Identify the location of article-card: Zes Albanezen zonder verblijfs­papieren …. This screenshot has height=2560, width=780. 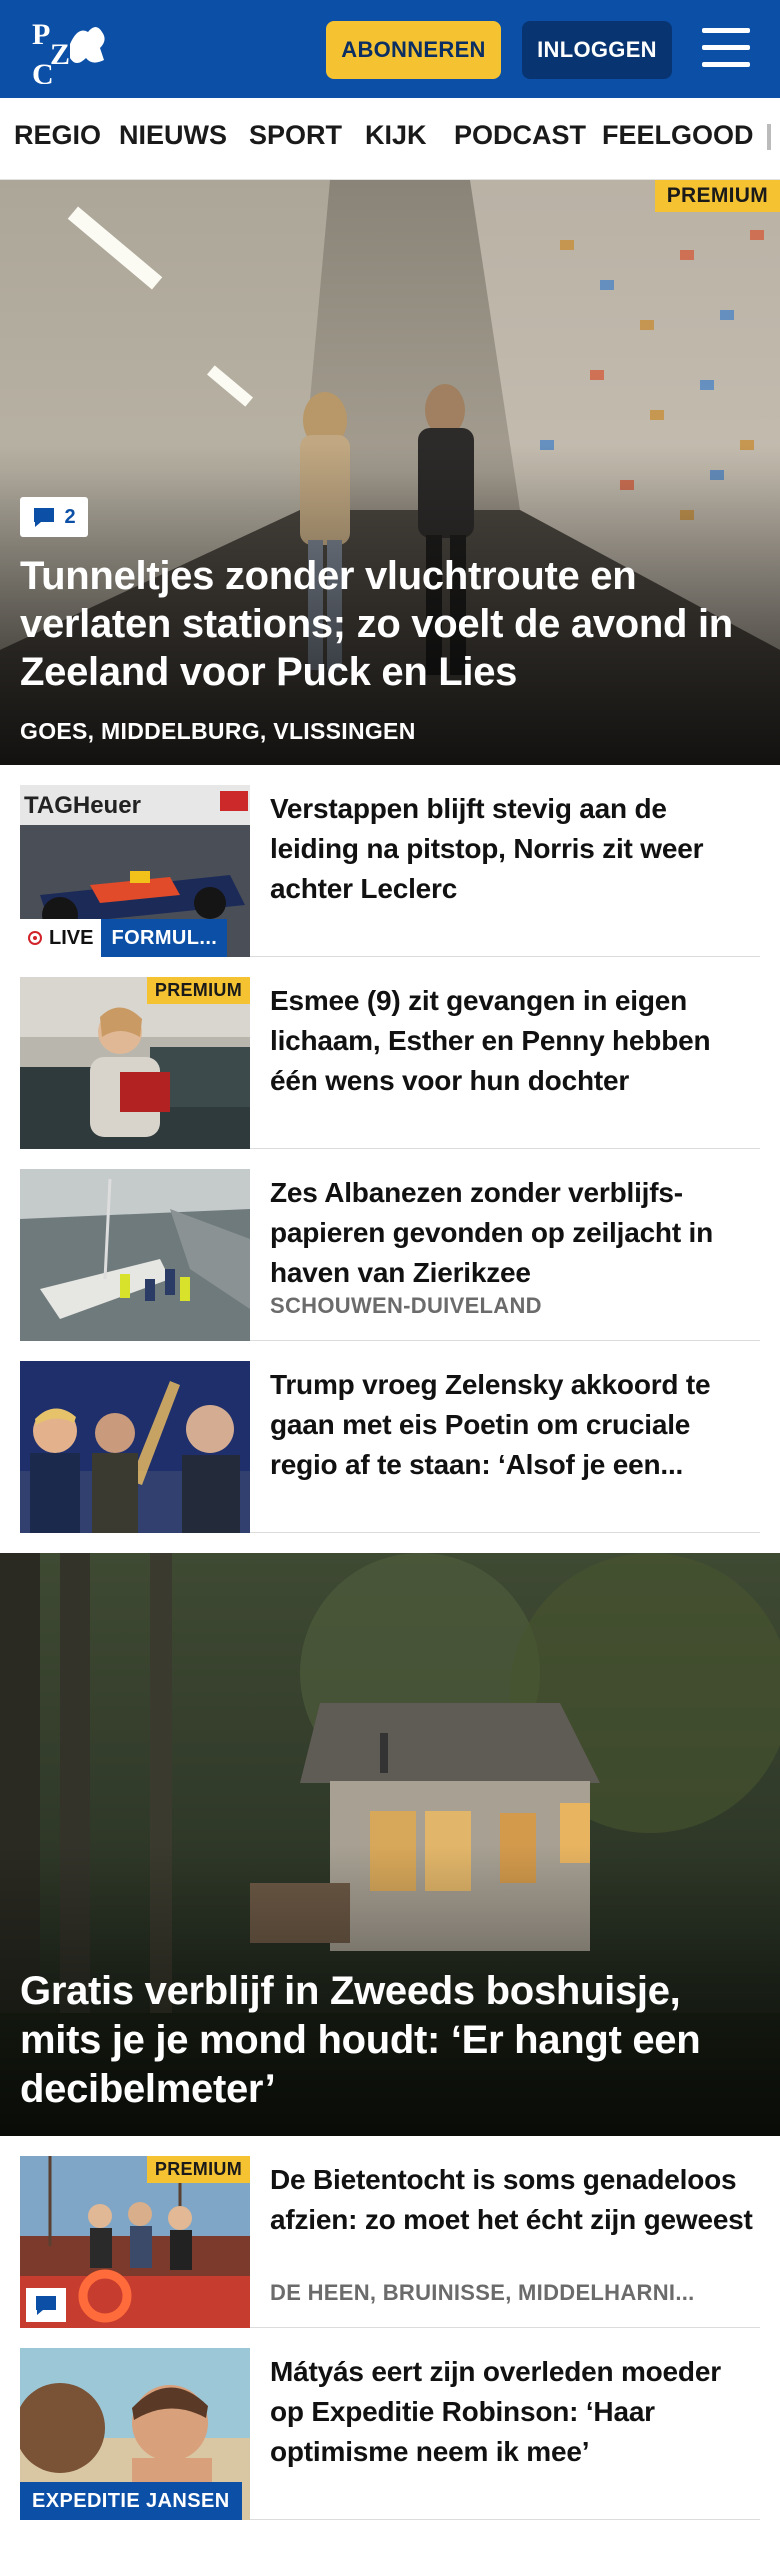
(390, 1255).